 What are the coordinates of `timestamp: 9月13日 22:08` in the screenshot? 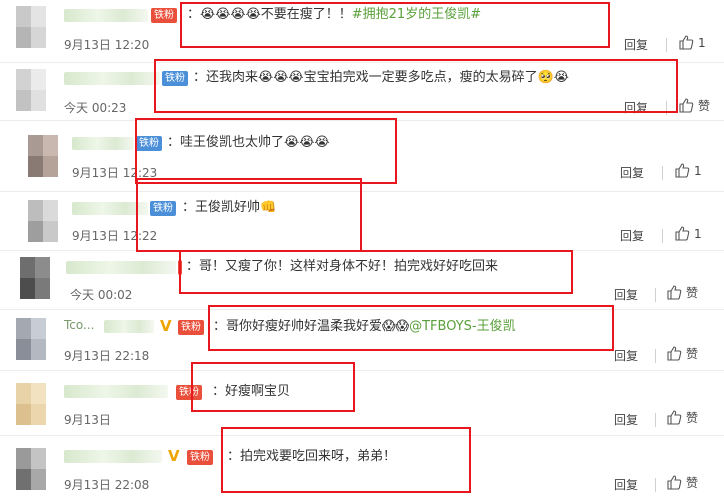 It's located at (107, 485).